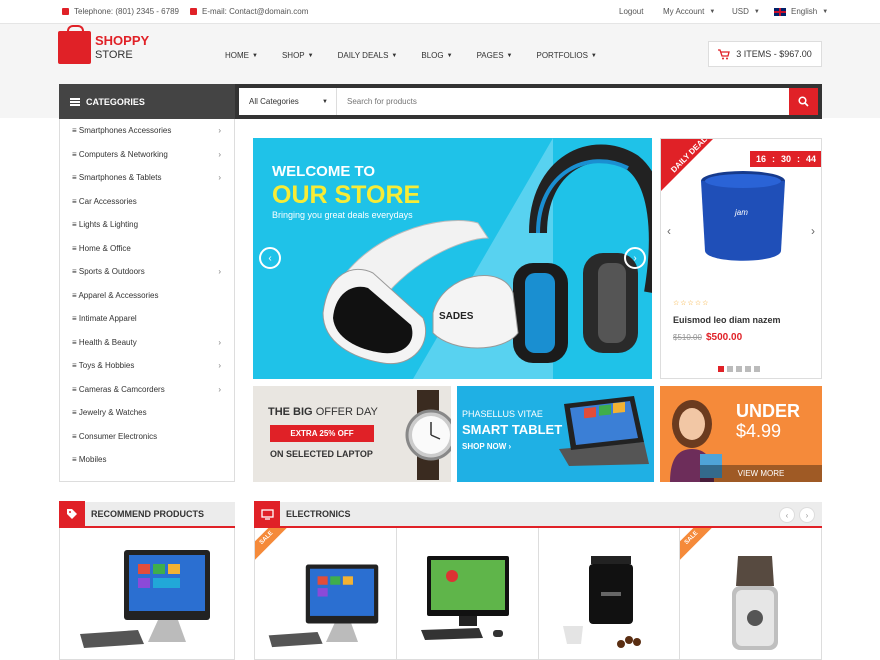 The width and height of the screenshot is (880, 660). What do you see at coordinates (363, 55) in the screenshot?
I see `nav-label: DAILY DEALS` at bounding box center [363, 55].